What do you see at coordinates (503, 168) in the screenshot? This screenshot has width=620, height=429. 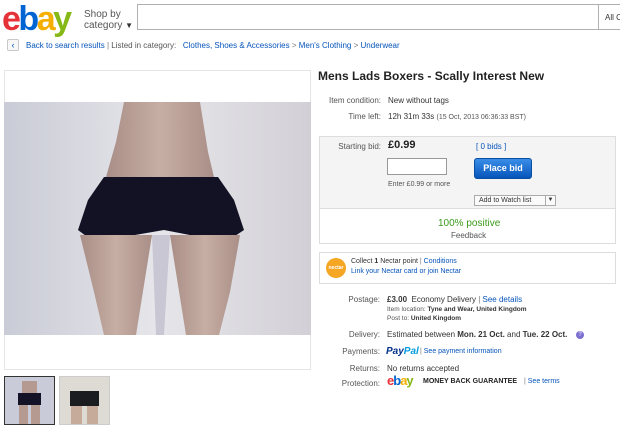 I see `place-bid-button: Place bid` at bounding box center [503, 168].